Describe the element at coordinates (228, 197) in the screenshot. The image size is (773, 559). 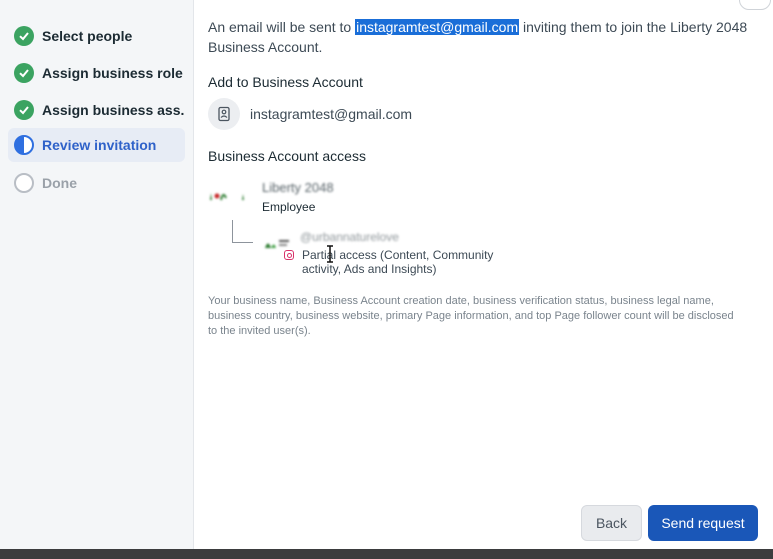
I see `business-logo-icon` at that location.